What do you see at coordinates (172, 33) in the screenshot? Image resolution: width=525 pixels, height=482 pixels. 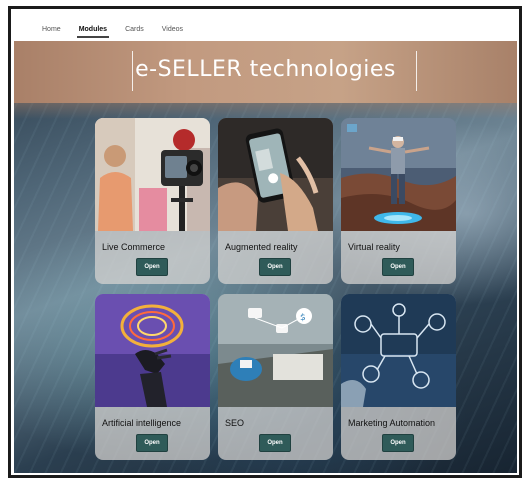 I see `tab-videos: Videos` at bounding box center [172, 33].